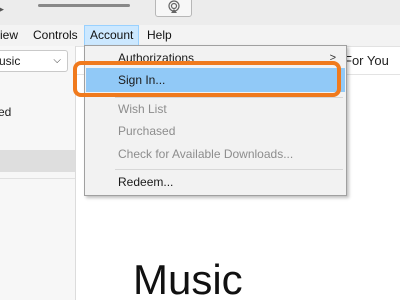 This screenshot has width=400, height=304. Describe the element at coordinates (112, 35) in the screenshot. I see `menu-account: Account` at that location.